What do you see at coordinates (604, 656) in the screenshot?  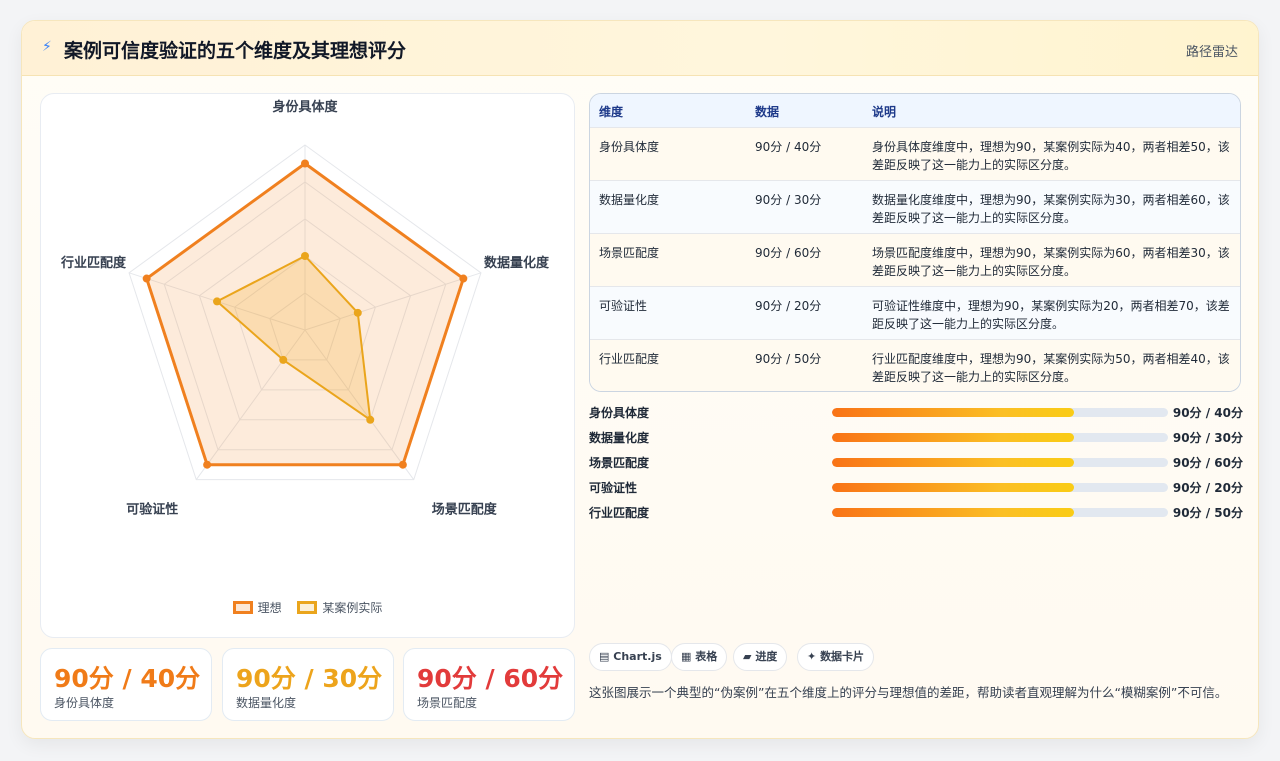 I see `chart-icon: ▤` at bounding box center [604, 656].